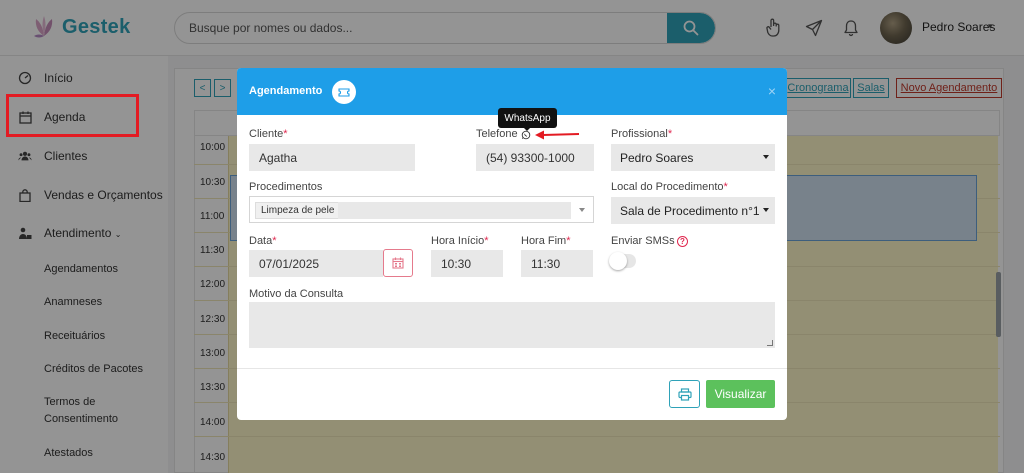 Image resolution: width=1024 pixels, height=473 pixels. I want to click on modal-title: Agendamento, so click(286, 91).